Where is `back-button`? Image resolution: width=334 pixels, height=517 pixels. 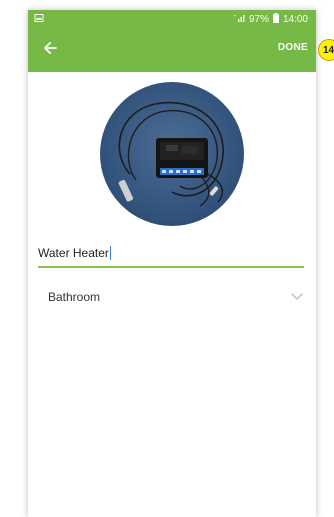
back-button is located at coordinates (50, 50).